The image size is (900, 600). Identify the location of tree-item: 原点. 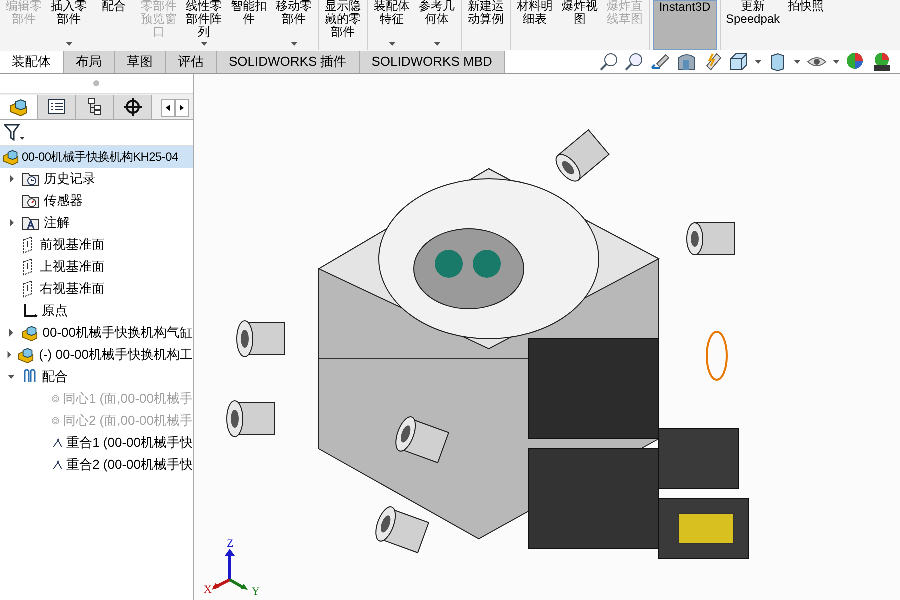
(55, 311).